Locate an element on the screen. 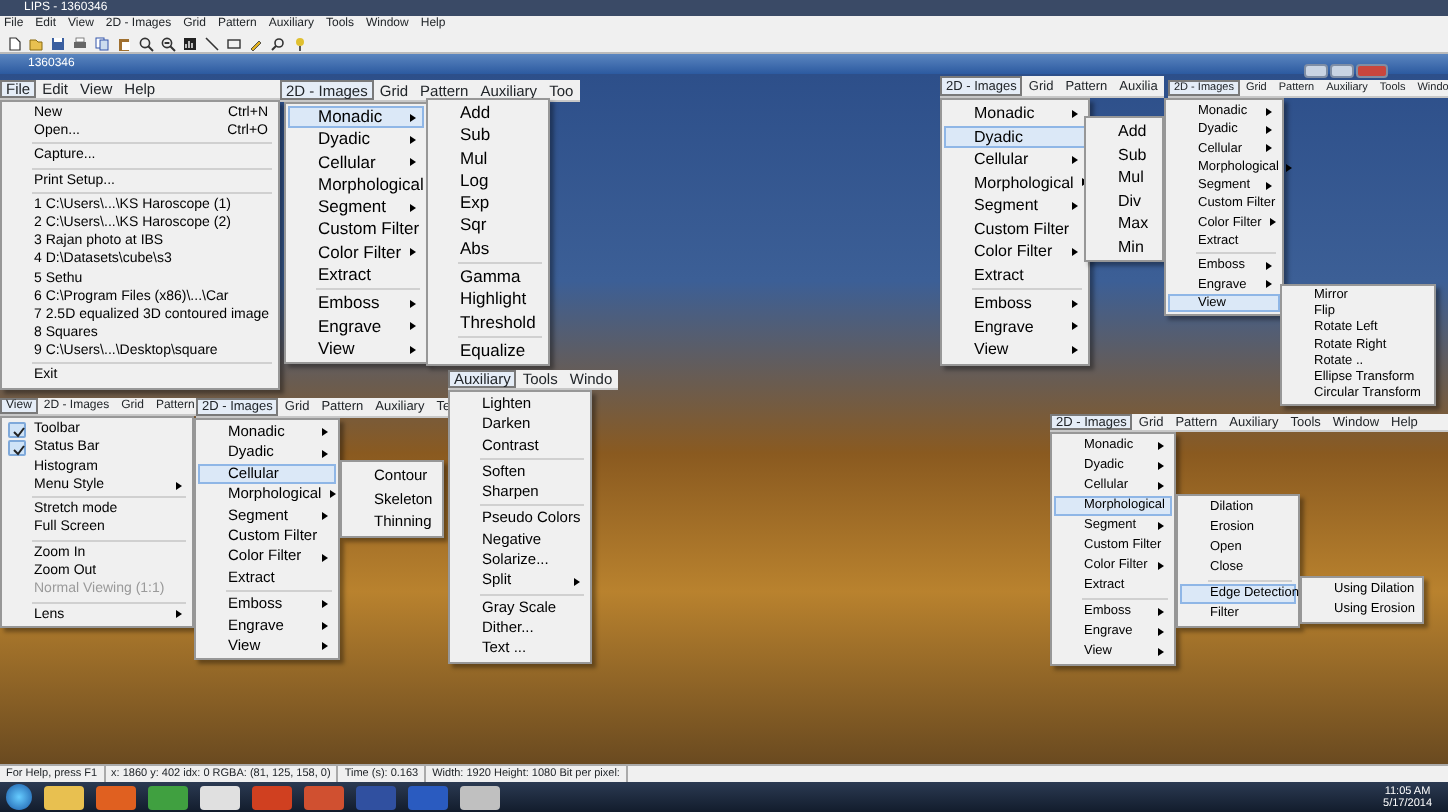 Image resolution: width=1448 pixels, height=812 pixels. search-icon is located at coordinates (278, 43).